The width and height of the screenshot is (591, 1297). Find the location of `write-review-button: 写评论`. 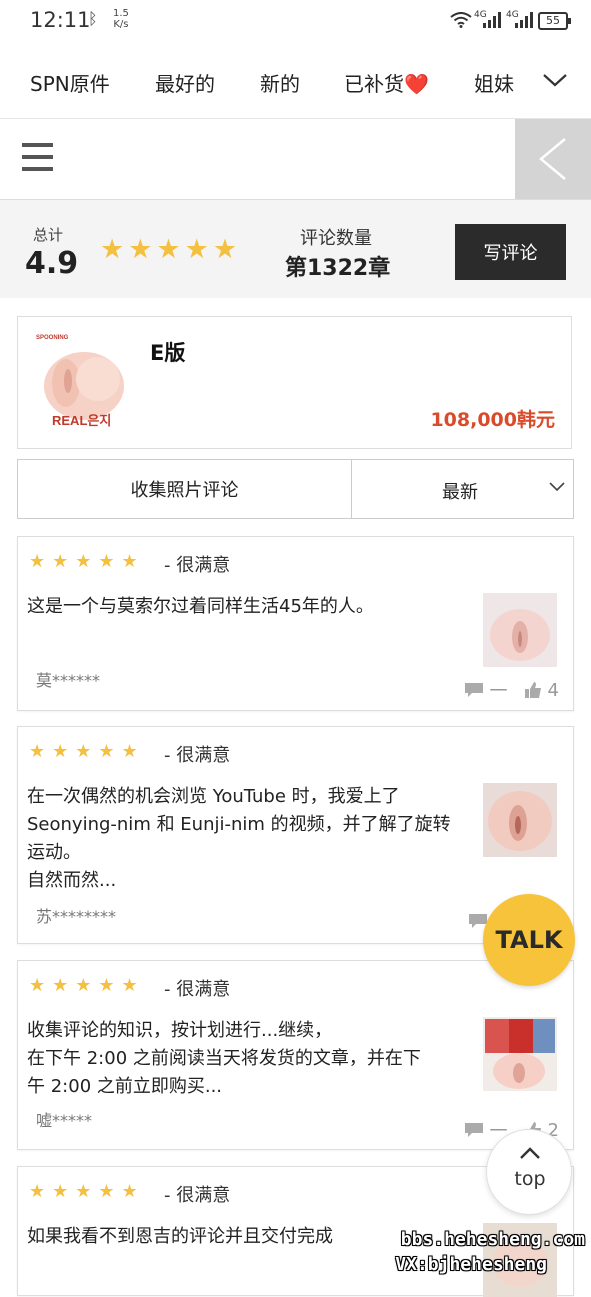

write-review-button: 写评论 is located at coordinates (510, 252).